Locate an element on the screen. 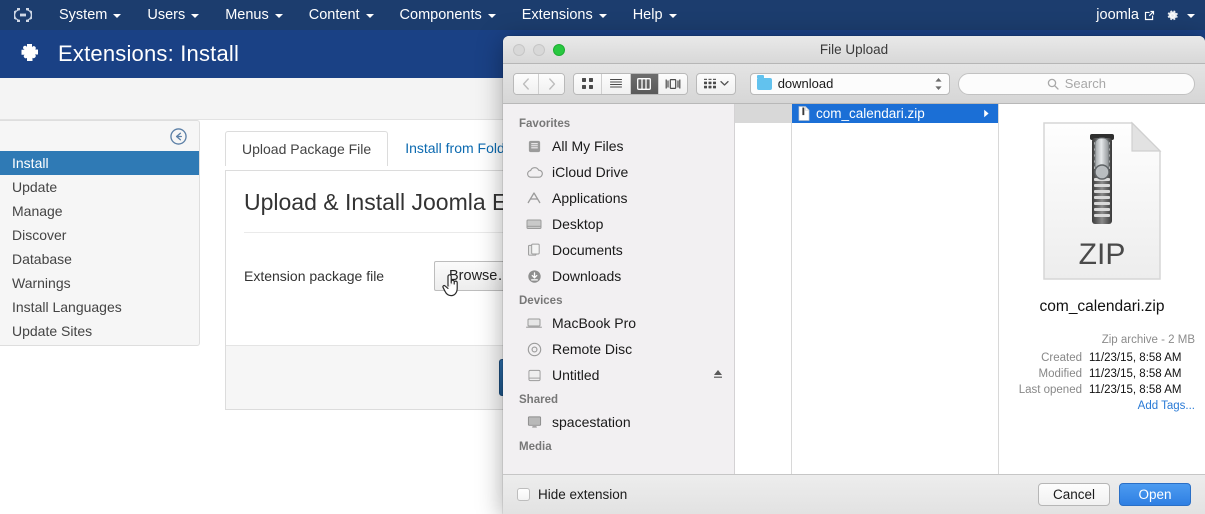 This screenshot has width=1205, height=514. path-popup-button: download is located at coordinates (849, 83).